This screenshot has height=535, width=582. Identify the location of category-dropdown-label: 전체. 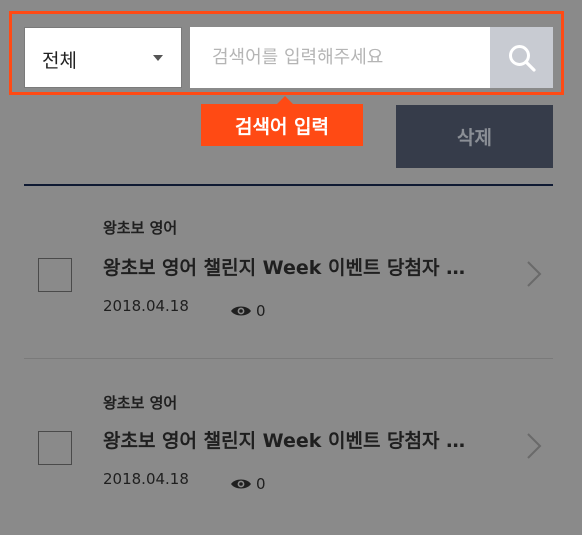
(59, 61).